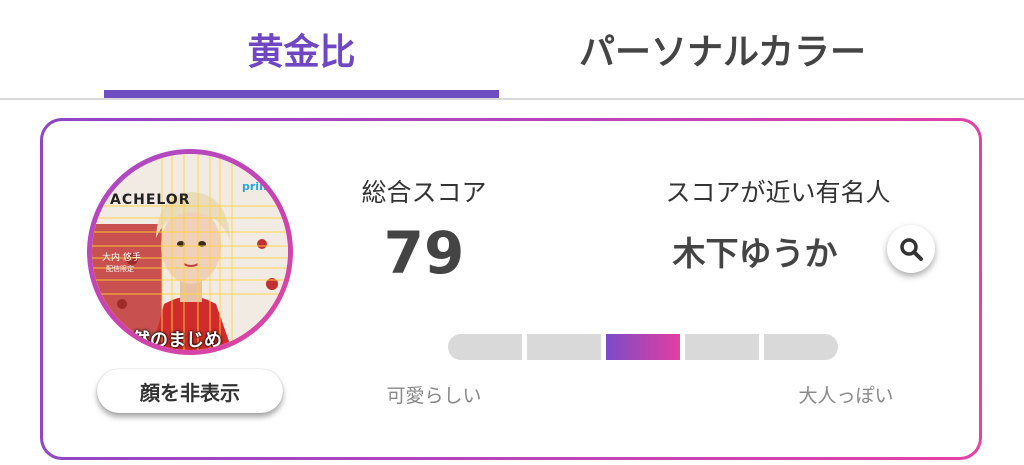  Describe the element at coordinates (120, 269) in the screenshot. I see `photo-sub-text: 配信限定` at that location.